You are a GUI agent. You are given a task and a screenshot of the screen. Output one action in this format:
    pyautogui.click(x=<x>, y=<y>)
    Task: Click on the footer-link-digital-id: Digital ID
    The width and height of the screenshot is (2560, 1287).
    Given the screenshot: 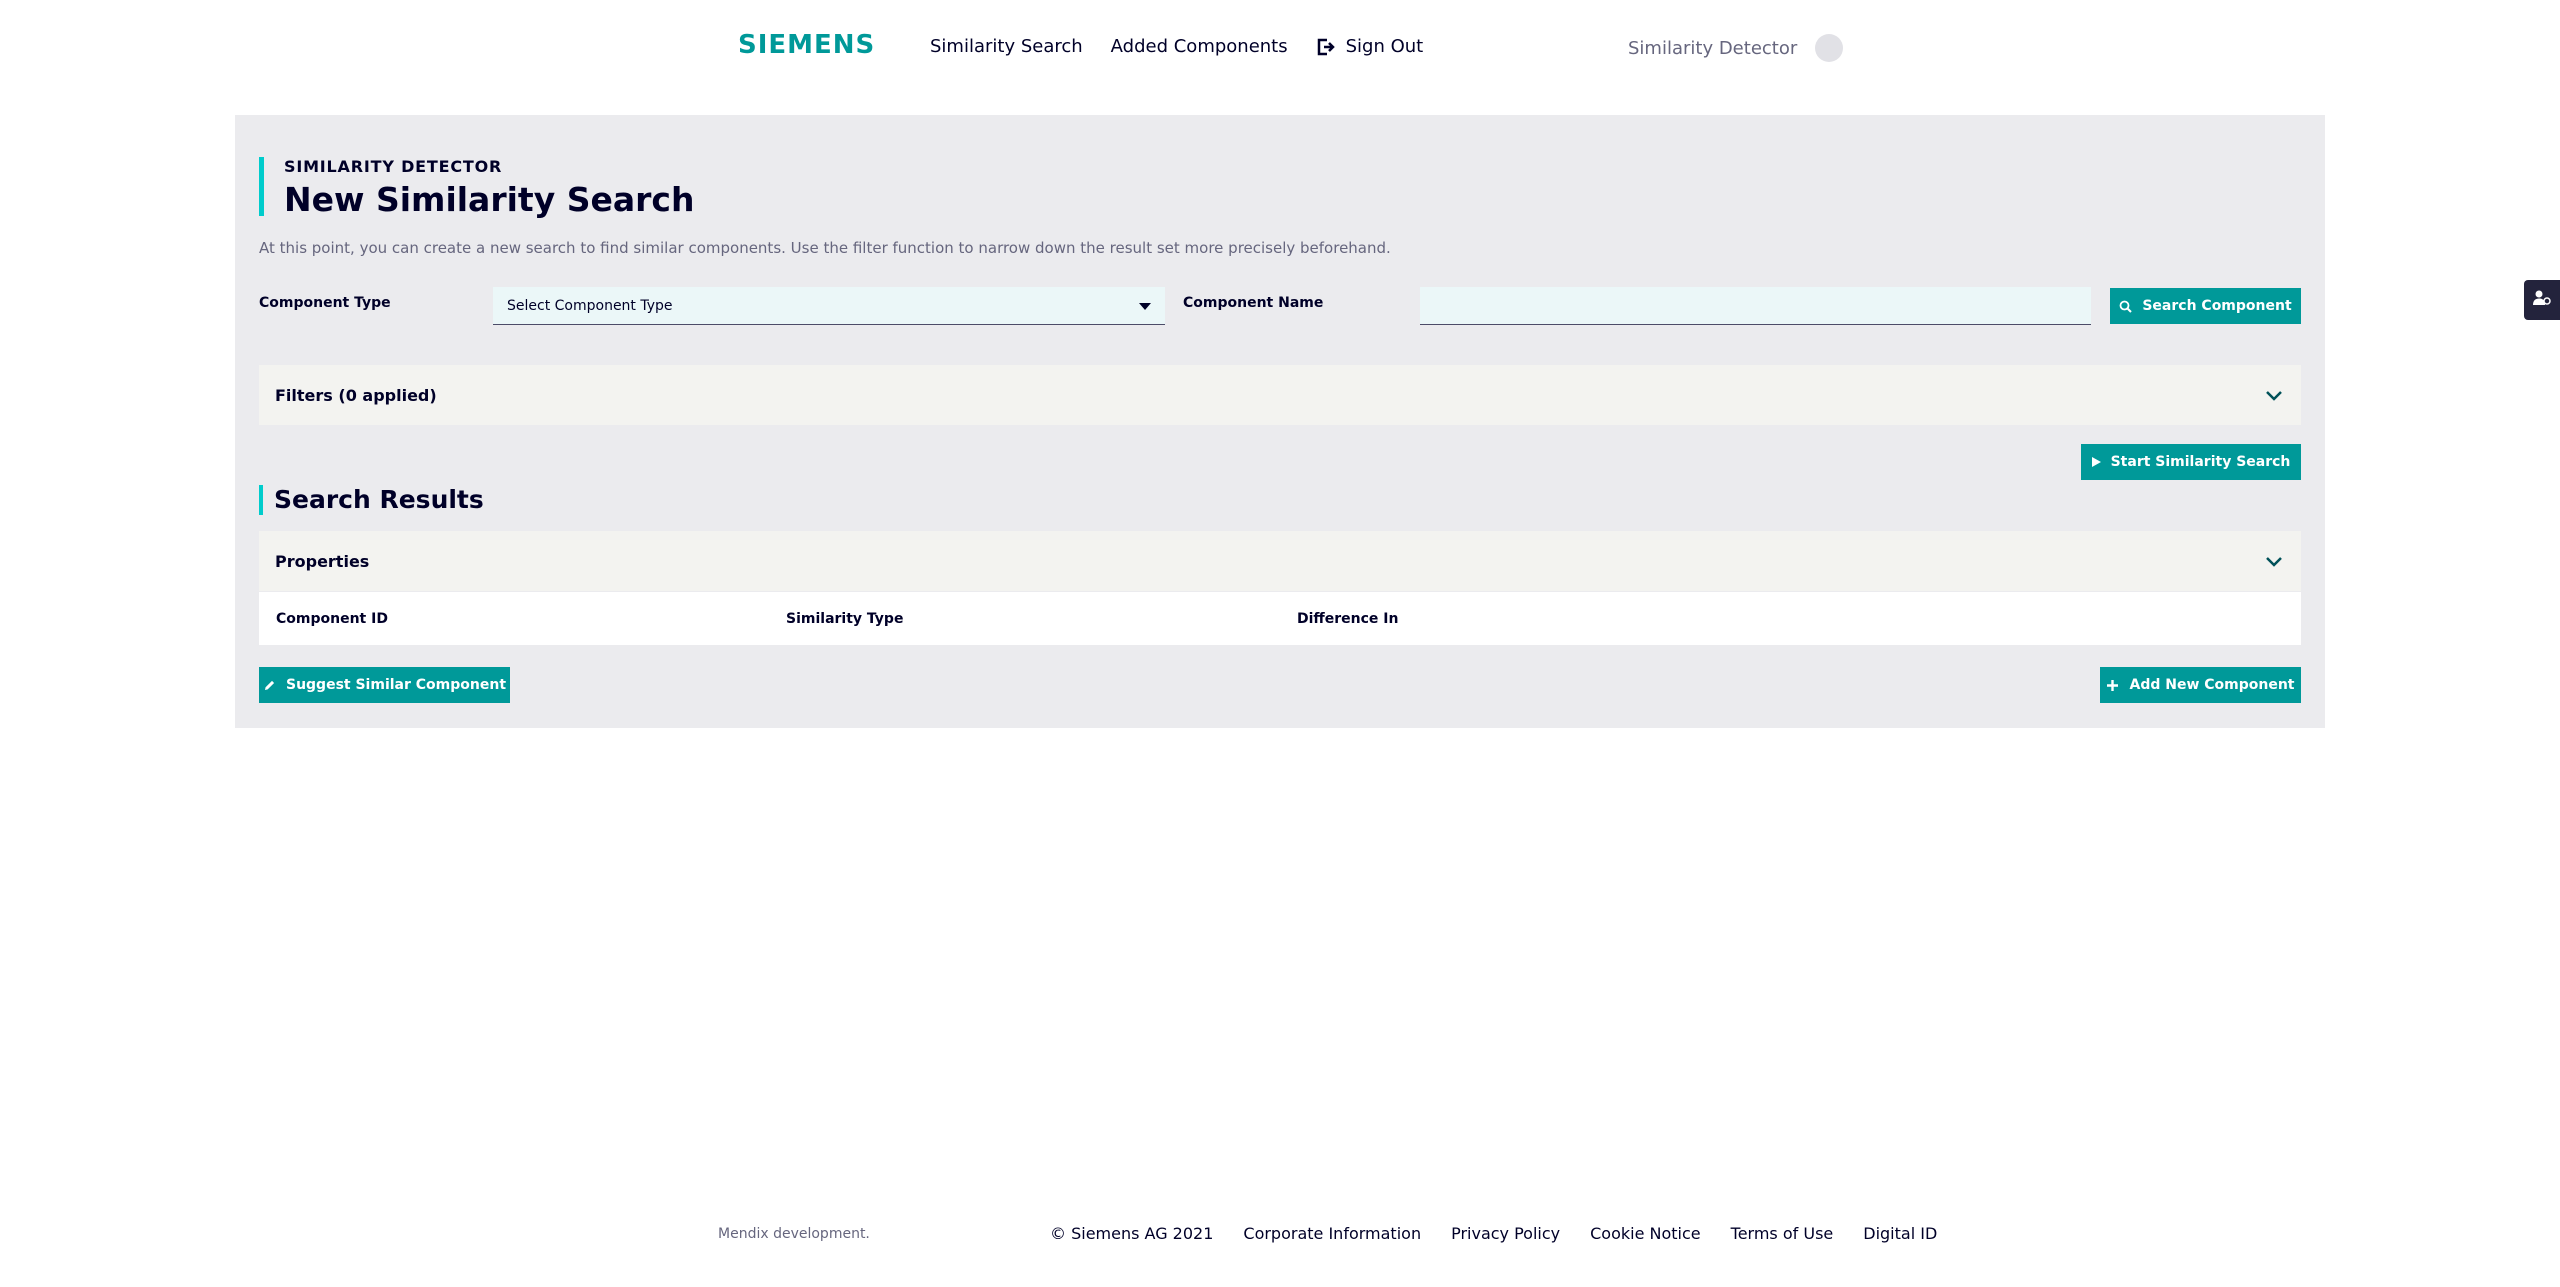 What is the action you would take?
    pyautogui.click(x=1900, y=1233)
    